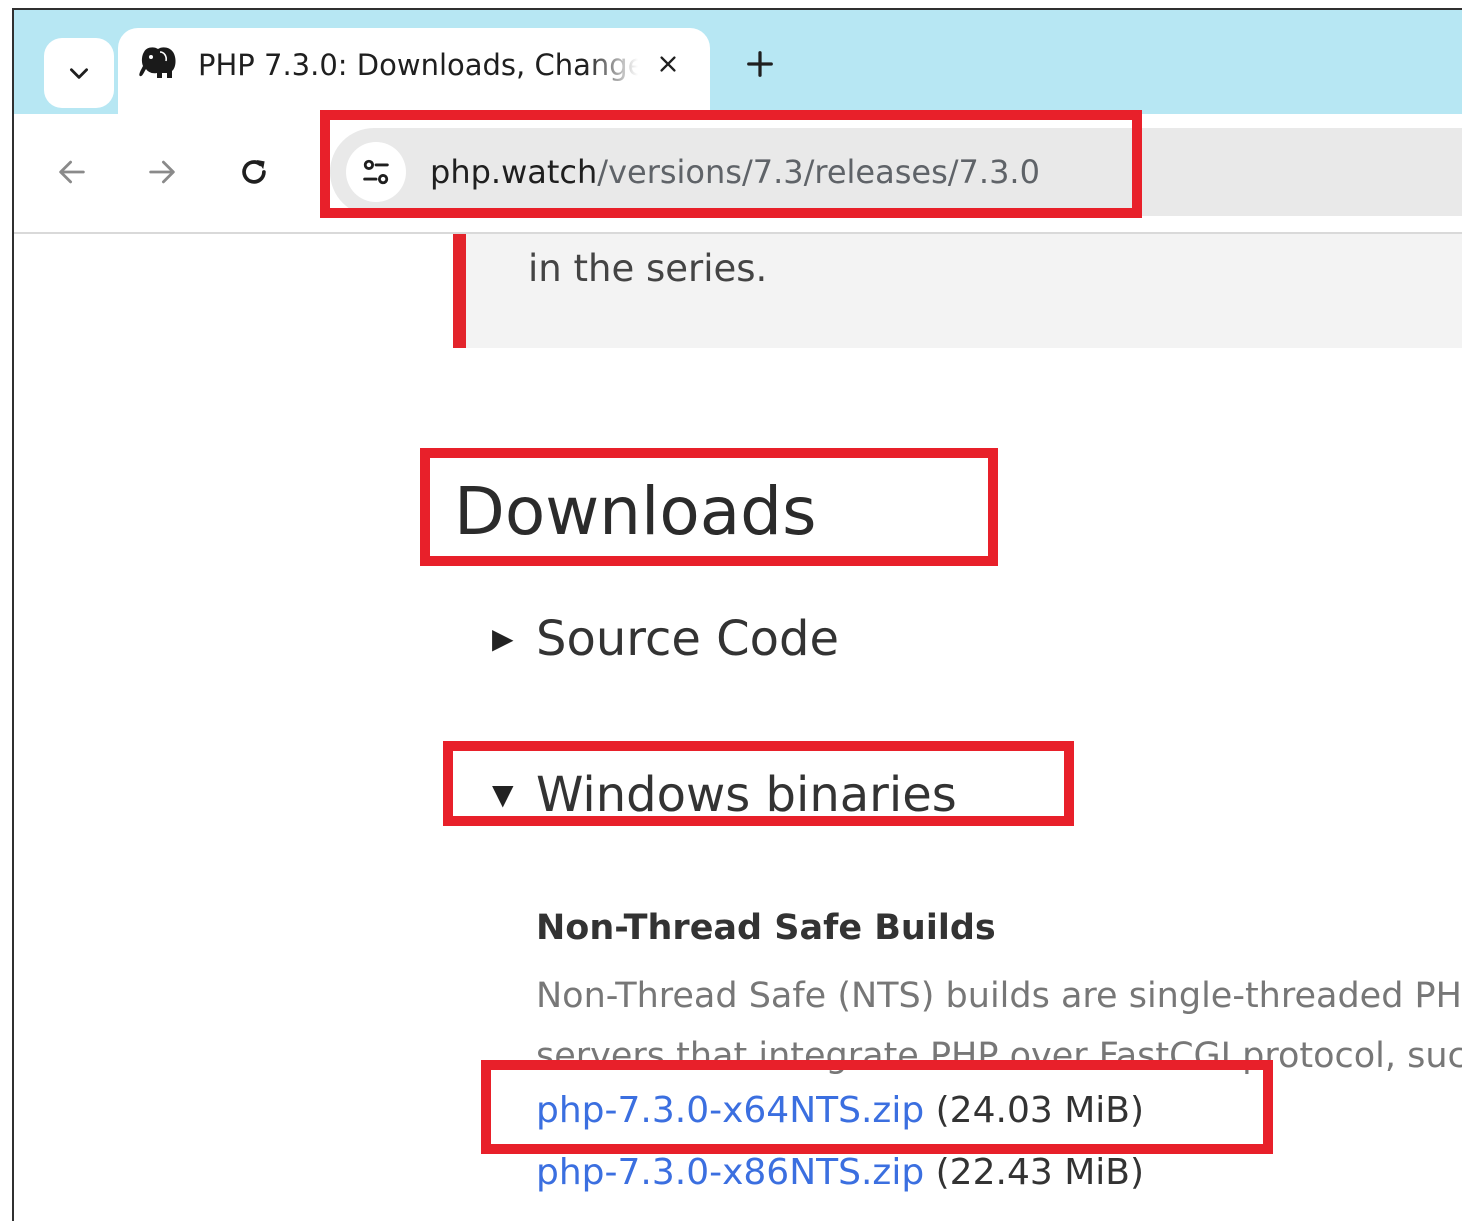 This screenshot has width=1462, height=1221. What do you see at coordinates (648, 268) in the screenshot?
I see `note-text: in the series.` at bounding box center [648, 268].